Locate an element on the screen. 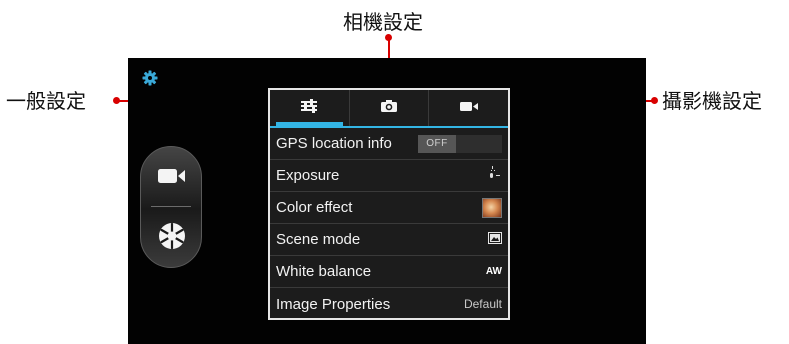  setting-row-gps: GPS location info OFF is located at coordinates (389, 144).